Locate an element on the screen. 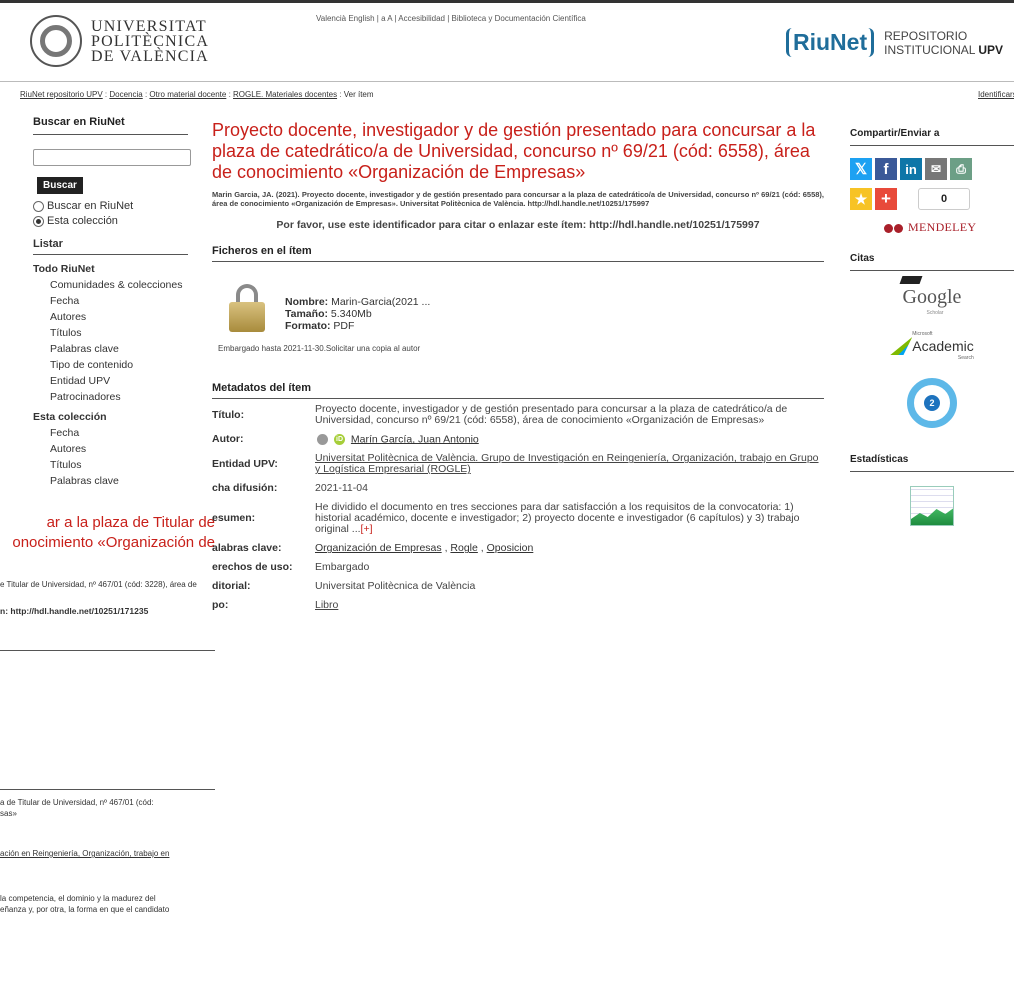 This screenshot has height=984, width=1014. twitter-icon: 𝕏 is located at coordinates (861, 169).